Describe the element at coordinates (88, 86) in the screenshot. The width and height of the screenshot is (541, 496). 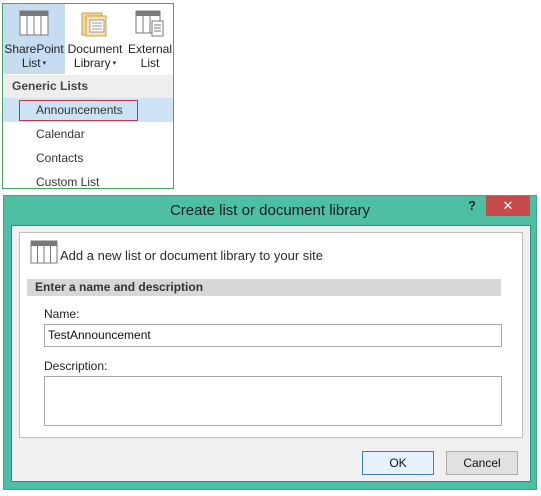
I see `menu-header-generic-lists: Generic Lists` at that location.